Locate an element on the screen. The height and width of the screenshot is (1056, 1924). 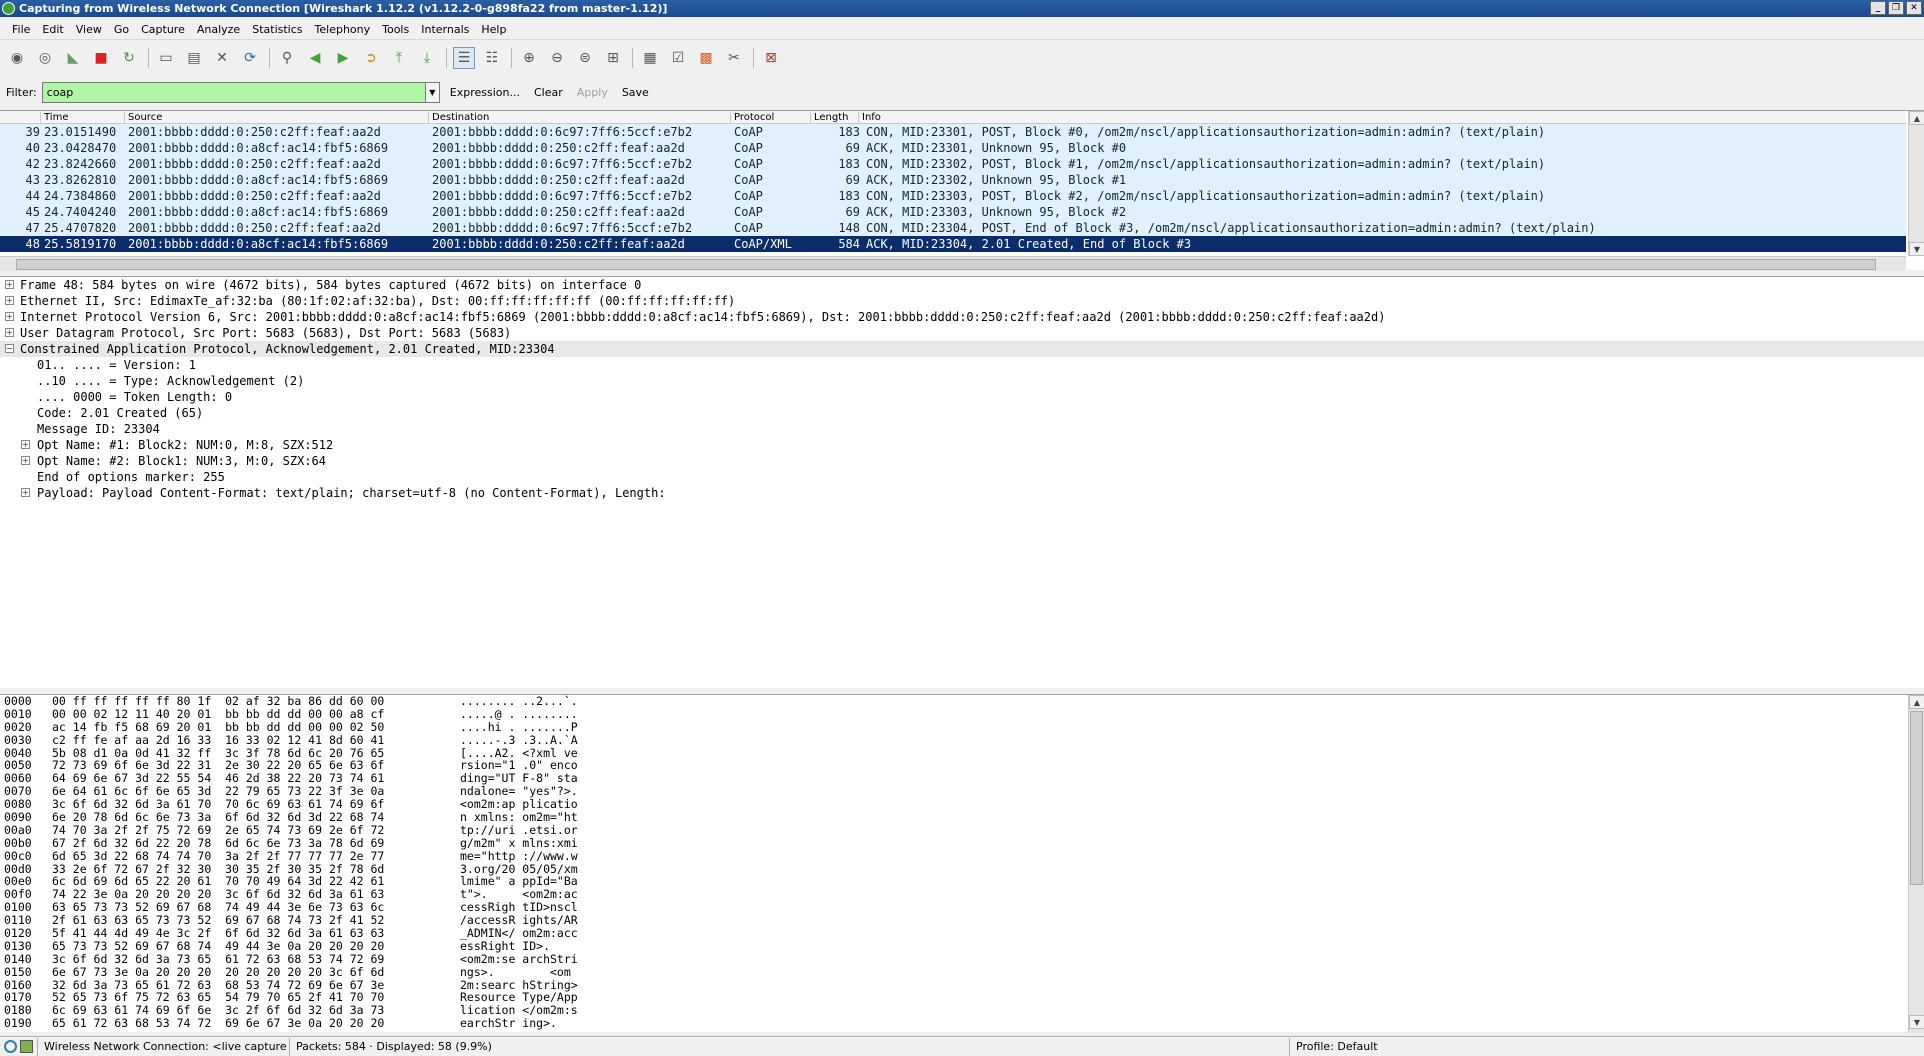
open-file-icon: ▭ is located at coordinates (166, 58).